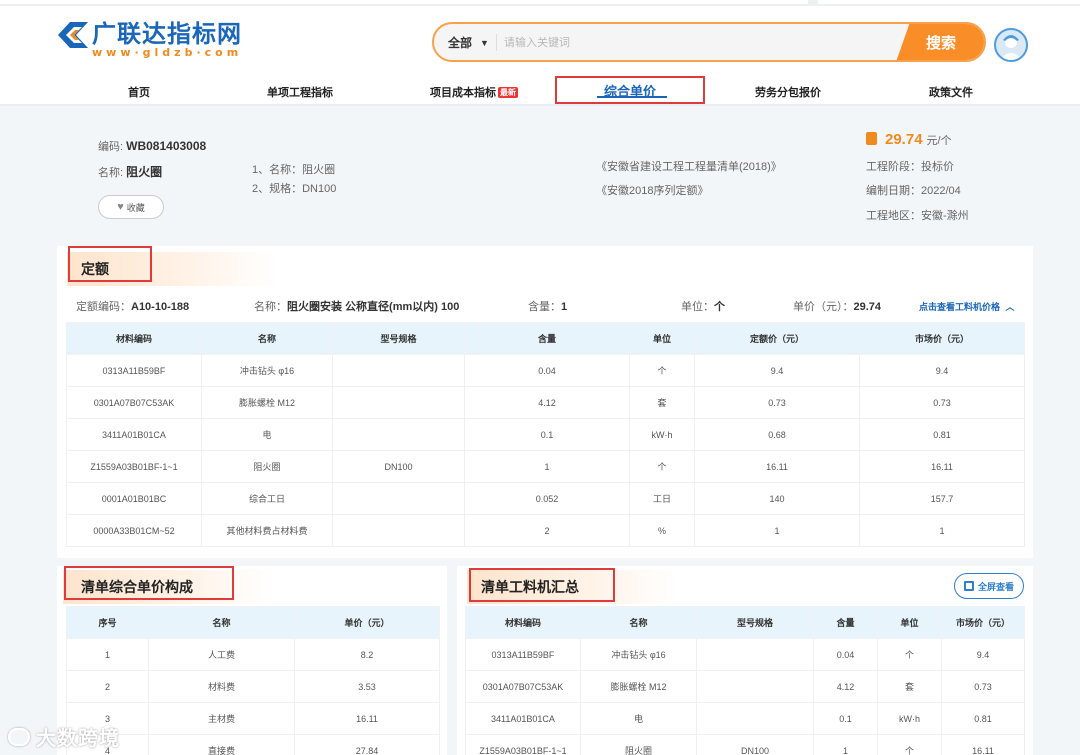 This screenshot has width=1080, height=755. What do you see at coordinates (909, 718) in the screenshot?
I see `table-cell: kW·h` at bounding box center [909, 718].